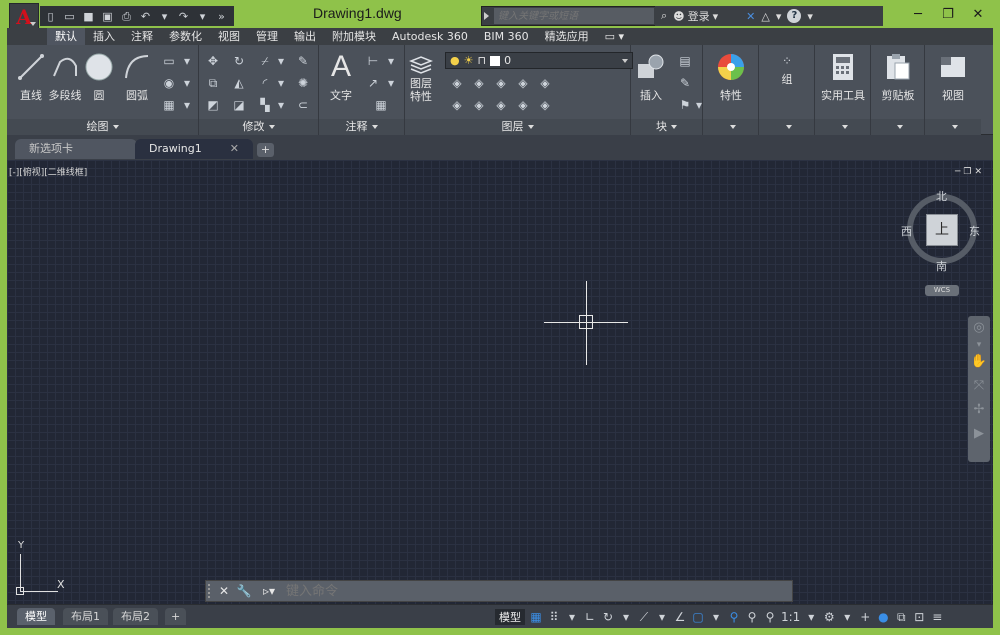 This screenshot has width=1000, height=635. I want to click on osnap-tracking-icon: ⟋, so click(644, 617).